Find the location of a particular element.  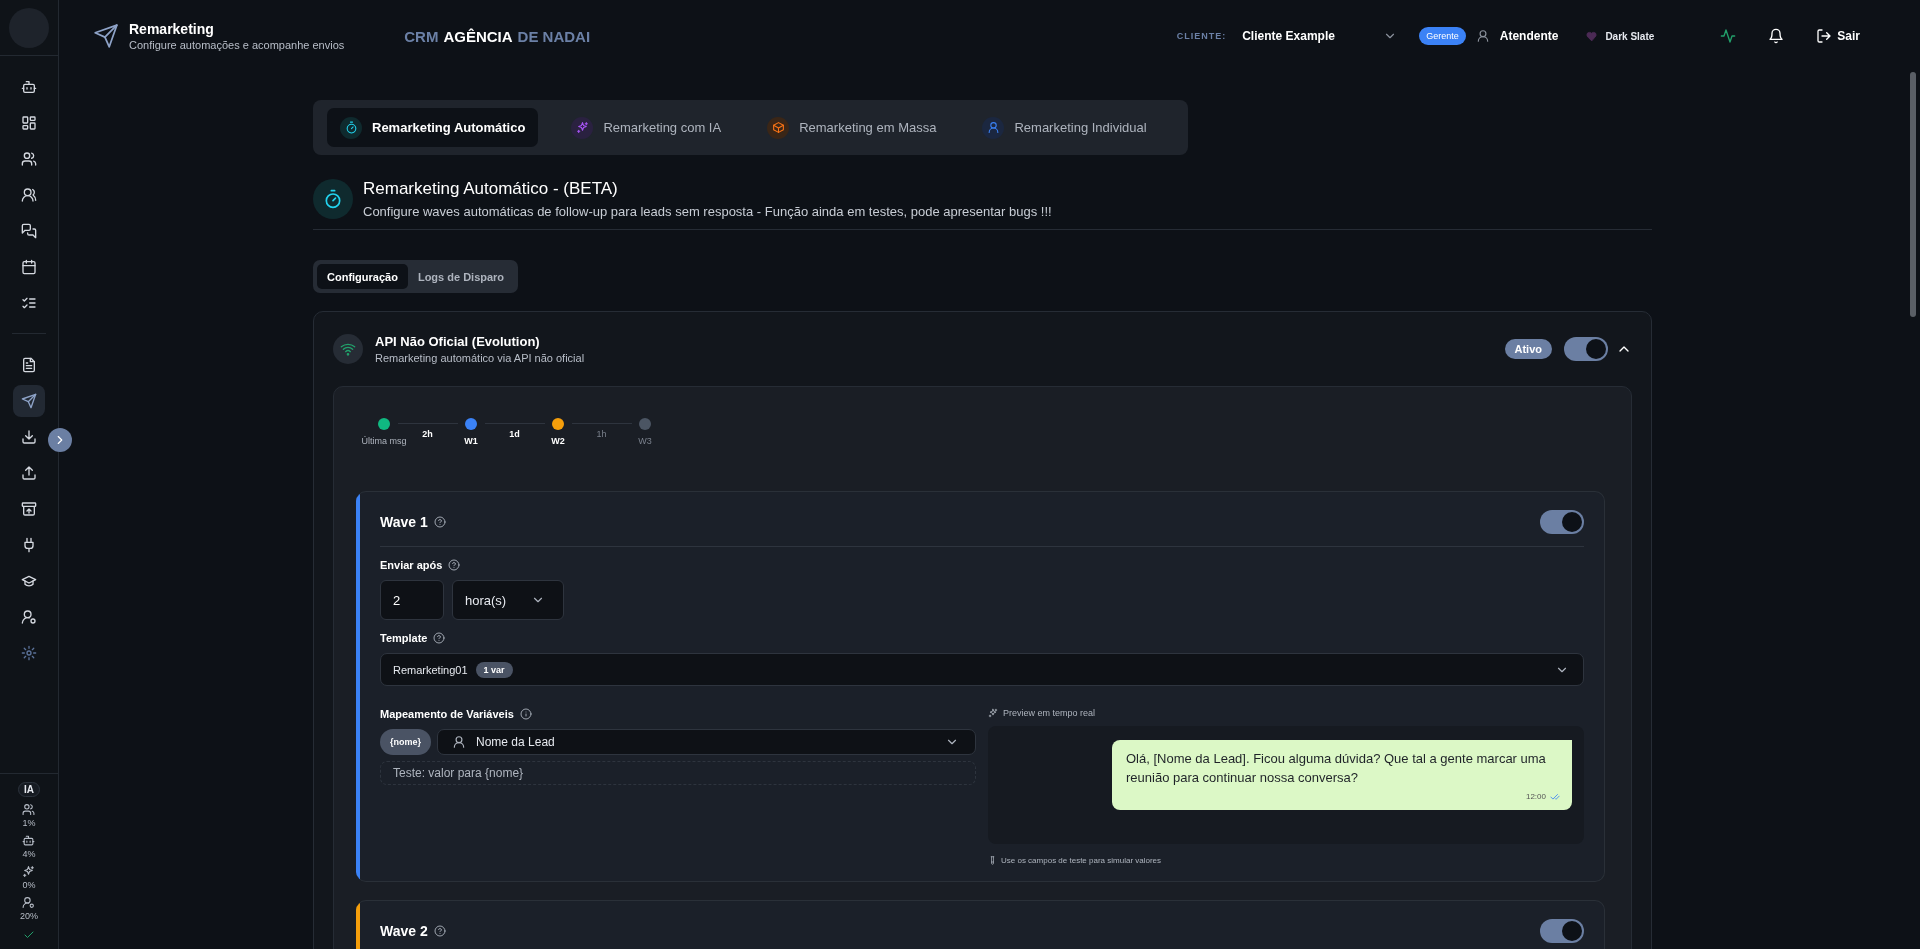

client-select: Cliente Example is located at coordinates (1320, 36).